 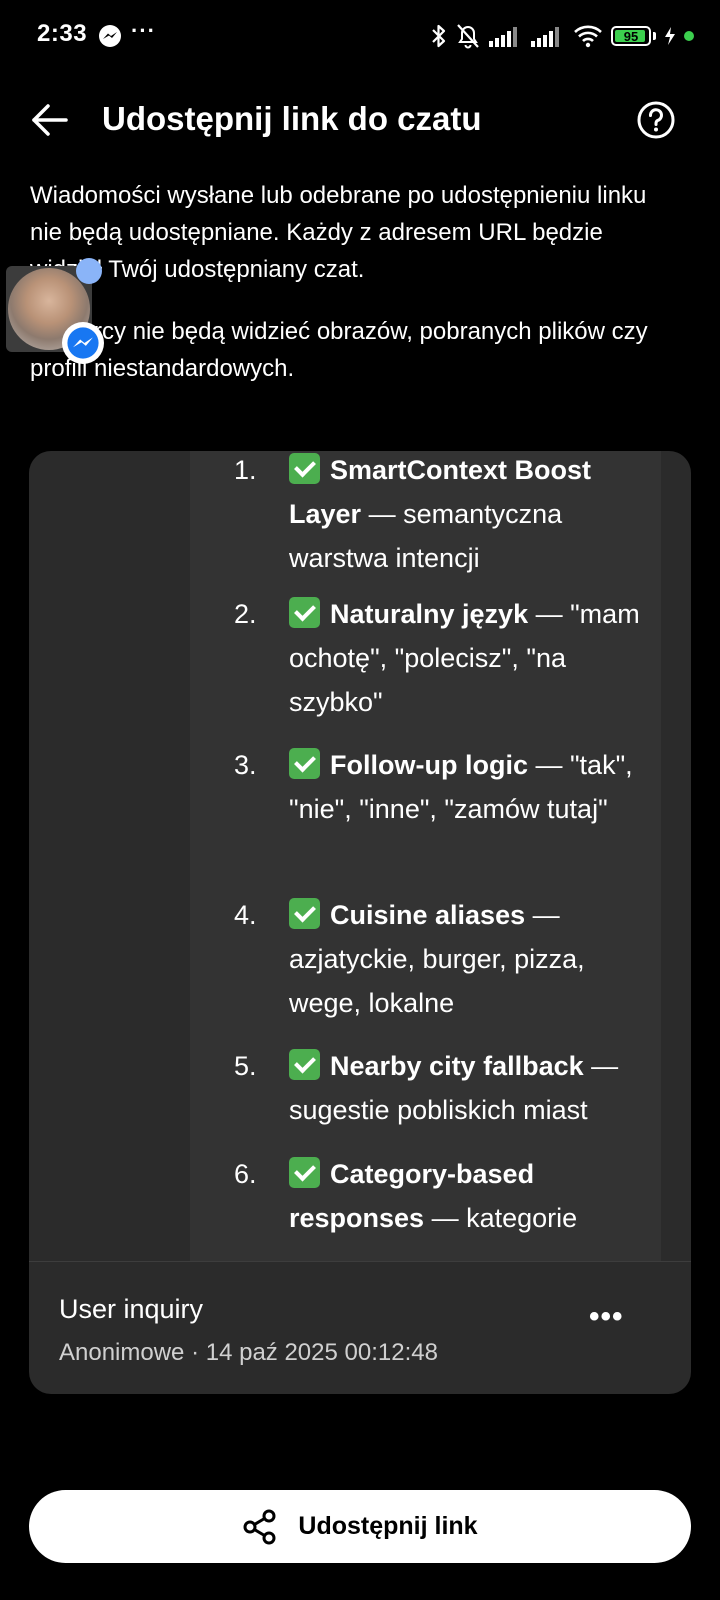 What do you see at coordinates (428, 915) in the screenshot?
I see `list-item-title: Cuisine aliases` at bounding box center [428, 915].